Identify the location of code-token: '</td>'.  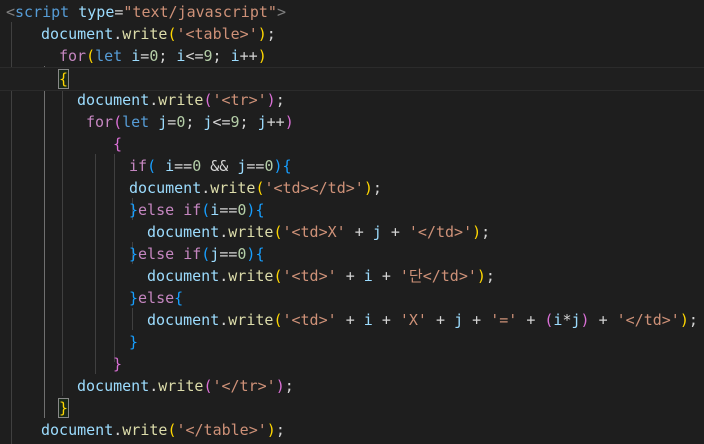
(648, 320).